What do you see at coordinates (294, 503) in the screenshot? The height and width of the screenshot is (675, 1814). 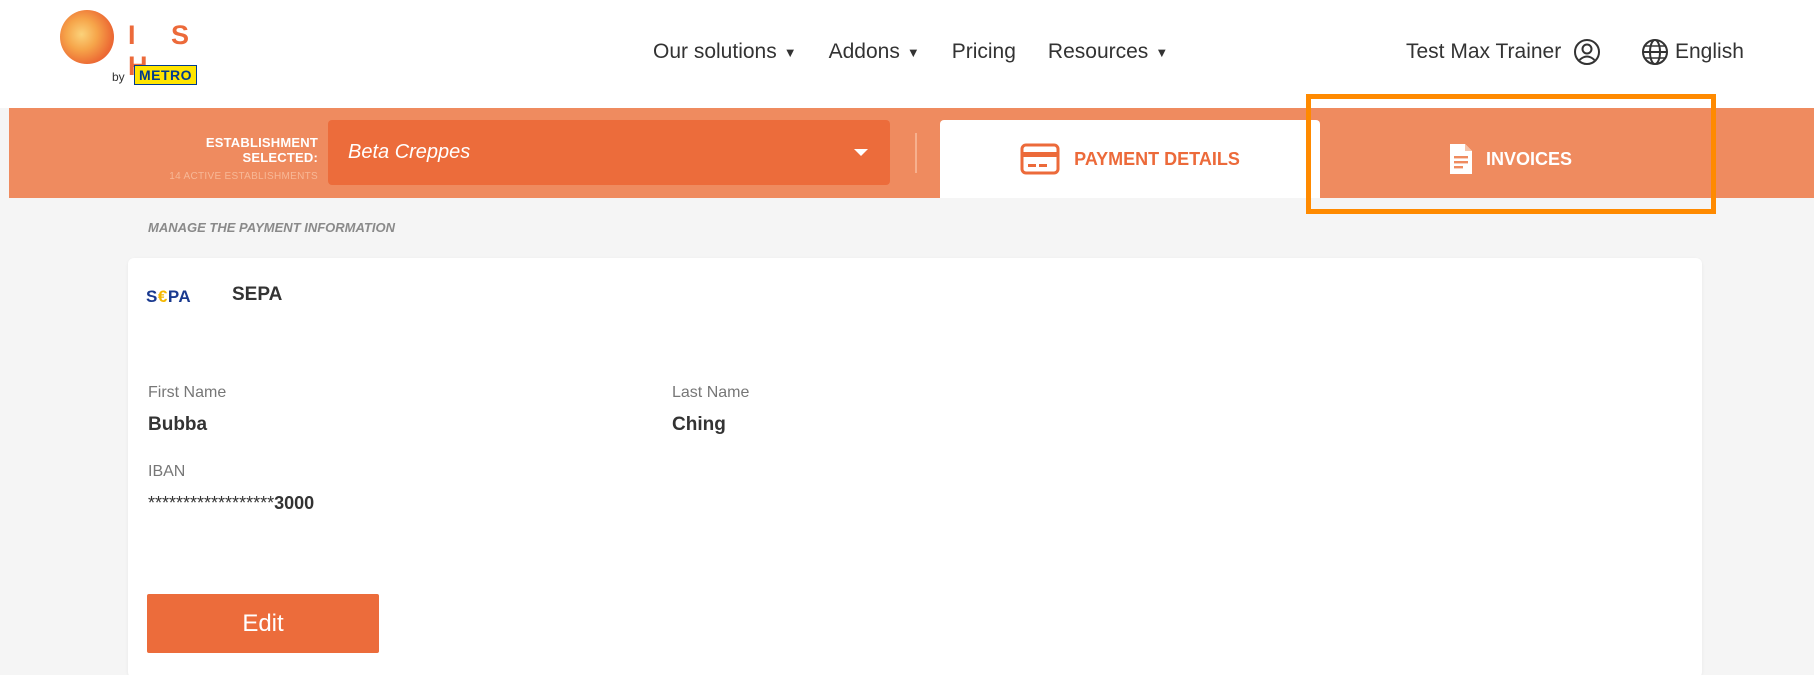 I see `iban-last-digits: 3000` at bounding box center [294, 503].